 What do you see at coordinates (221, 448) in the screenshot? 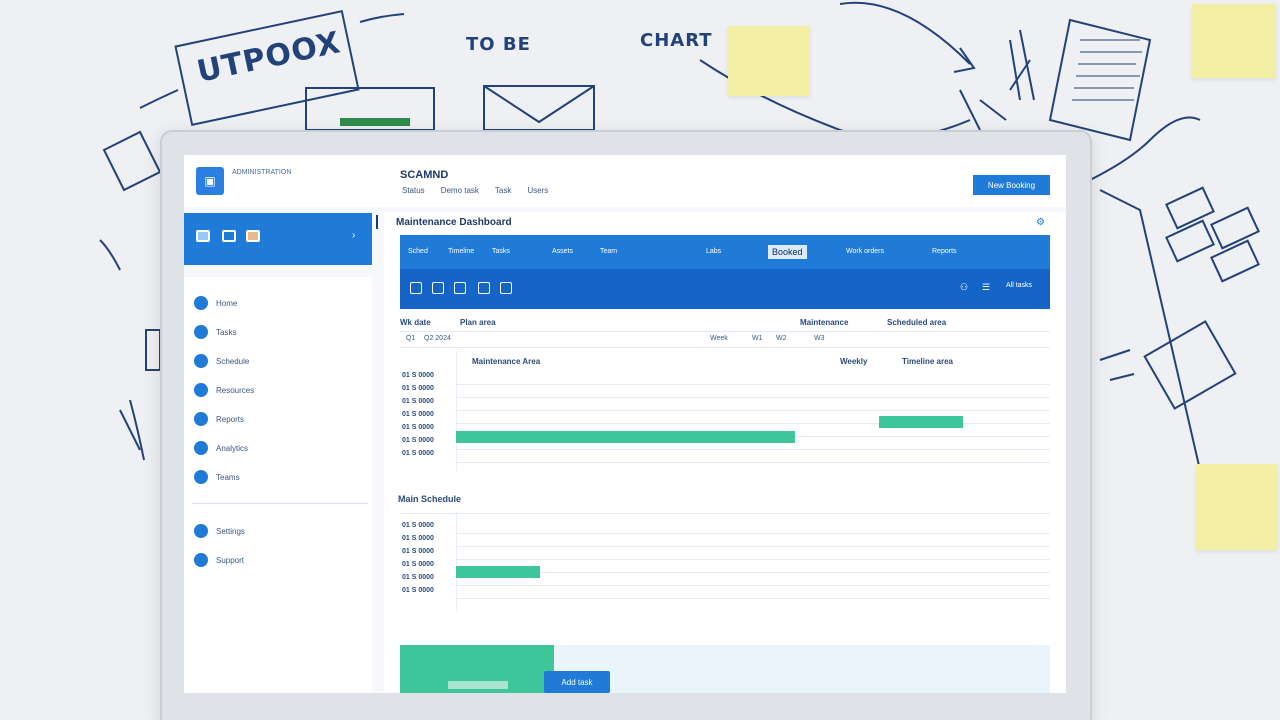
I see `sidebar-item-analytics: Analytics` at bounding box center [221, 448].